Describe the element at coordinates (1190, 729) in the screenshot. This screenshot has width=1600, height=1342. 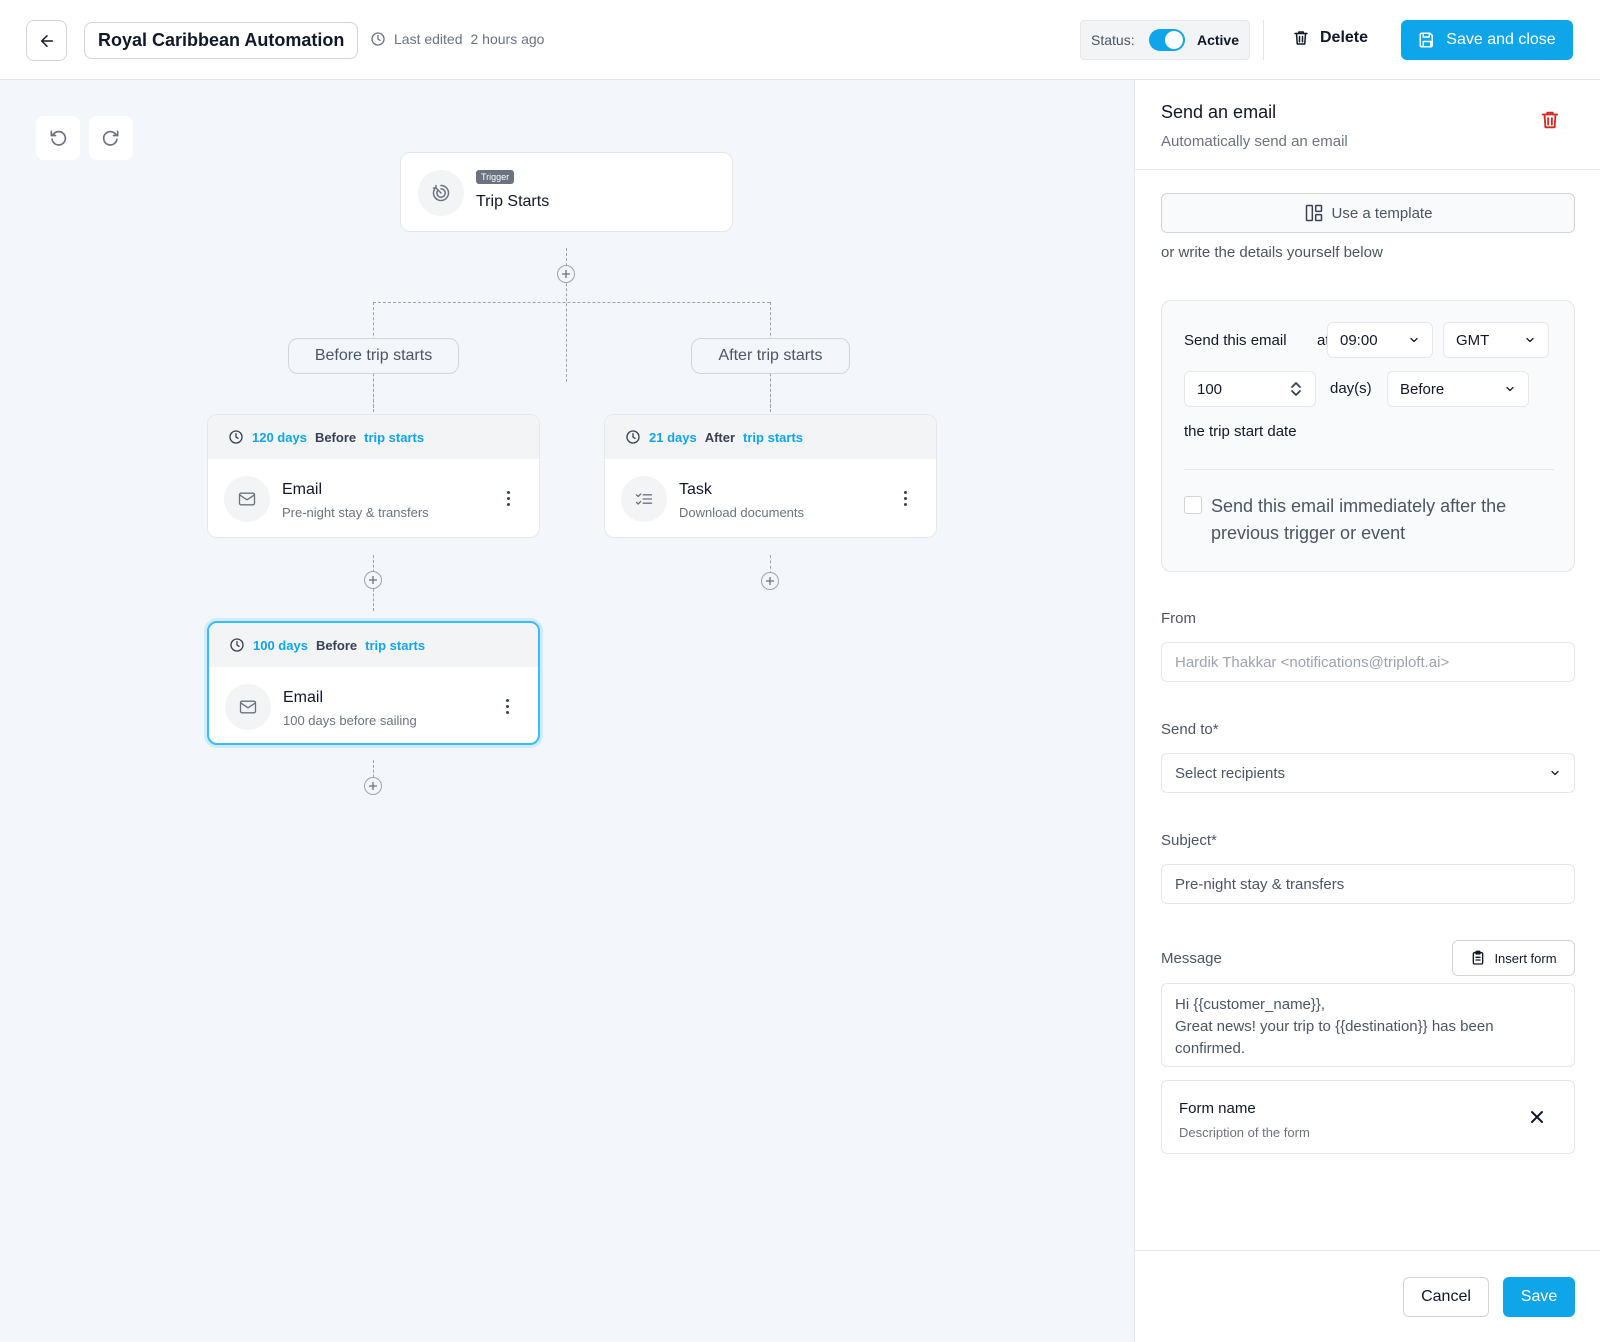
I see `send-to-label: Send to*` at that location.